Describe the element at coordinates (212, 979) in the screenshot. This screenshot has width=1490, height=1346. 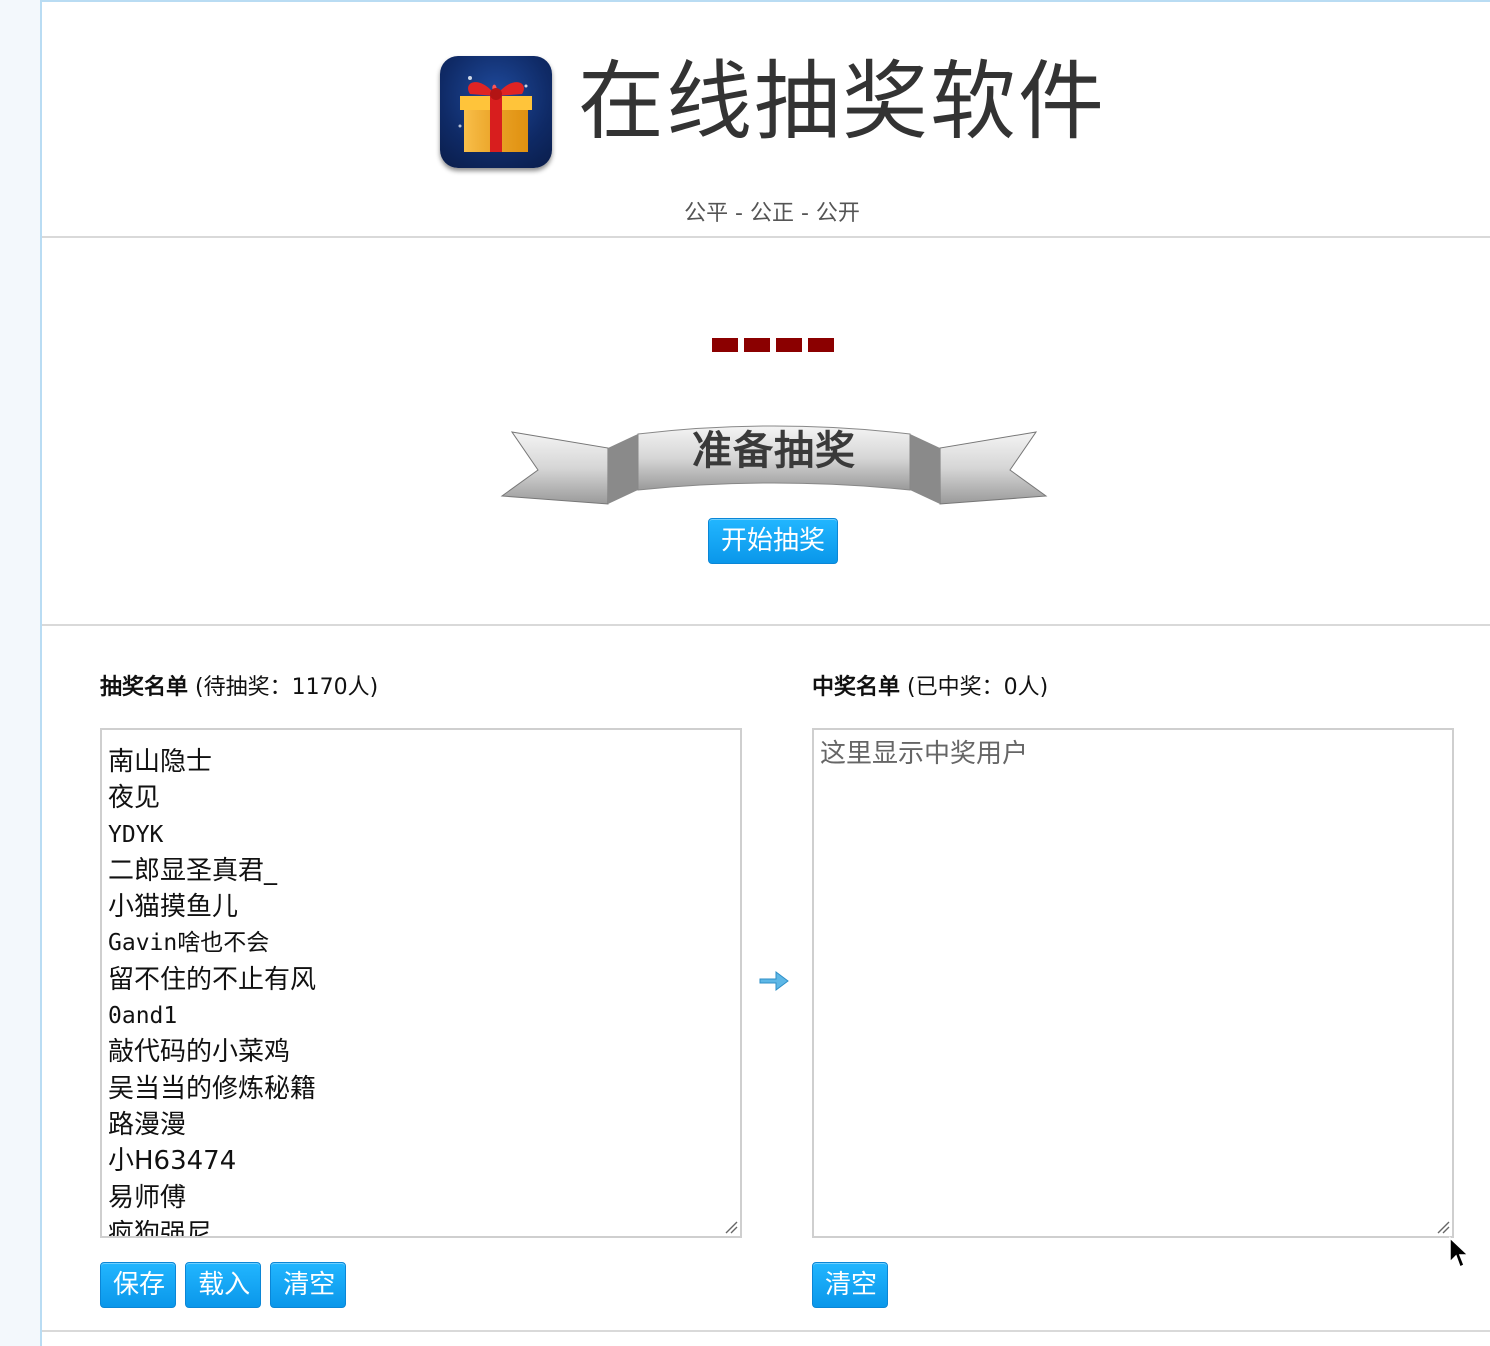
I see `candidate-name-item: 留不住的不止有风` at that location.